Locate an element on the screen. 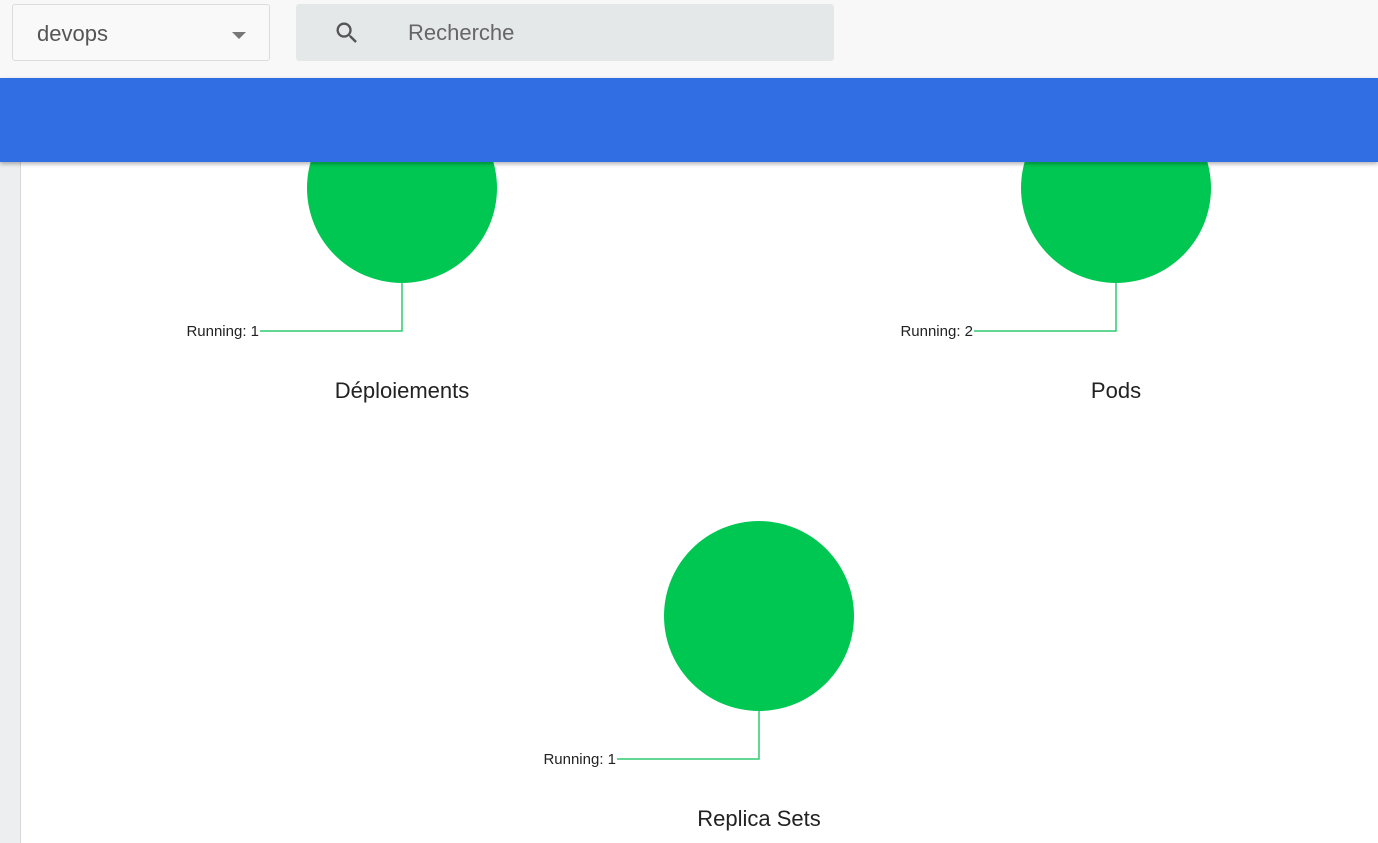 The image size is (1378, 843). sidebar-scroll-edge is located at coordinates (10, 502).